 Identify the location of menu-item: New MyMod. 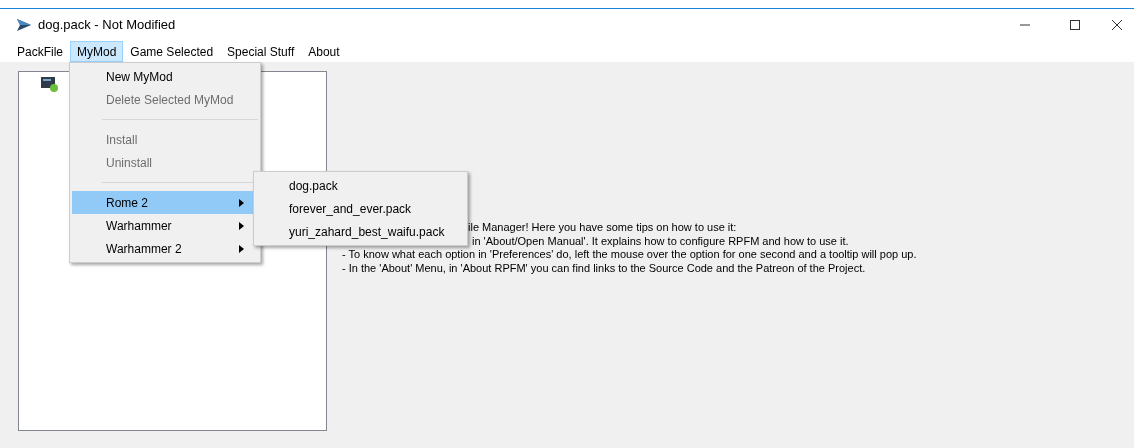
(165, 76).